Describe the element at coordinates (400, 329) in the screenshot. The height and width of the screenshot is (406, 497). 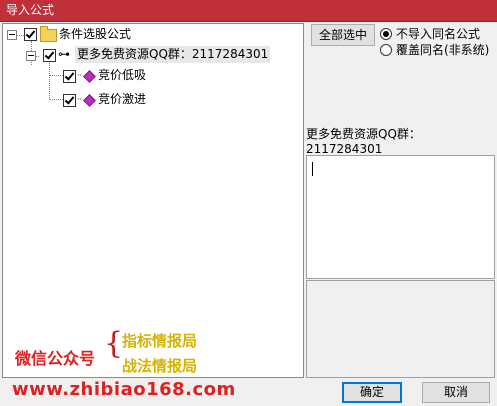
I see `preview-panel` at that location.